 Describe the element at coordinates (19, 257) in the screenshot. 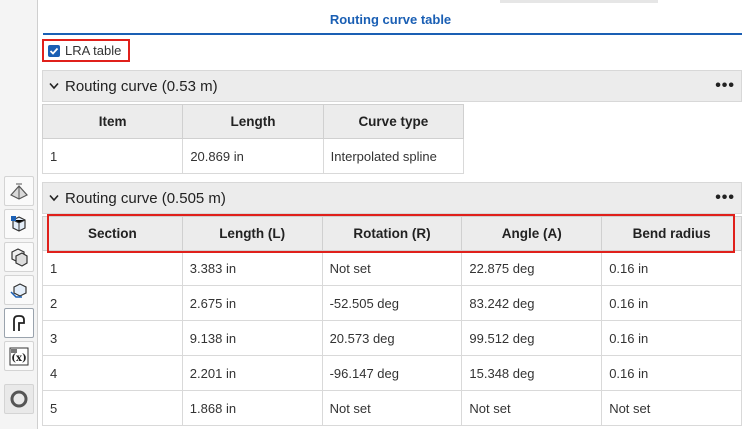

I see `assembly-icon` at that location.